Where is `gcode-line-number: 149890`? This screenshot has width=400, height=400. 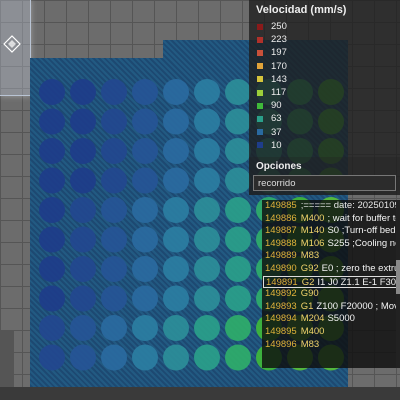
gcode-line-number: 149890 is located at coordinates (281, 268).